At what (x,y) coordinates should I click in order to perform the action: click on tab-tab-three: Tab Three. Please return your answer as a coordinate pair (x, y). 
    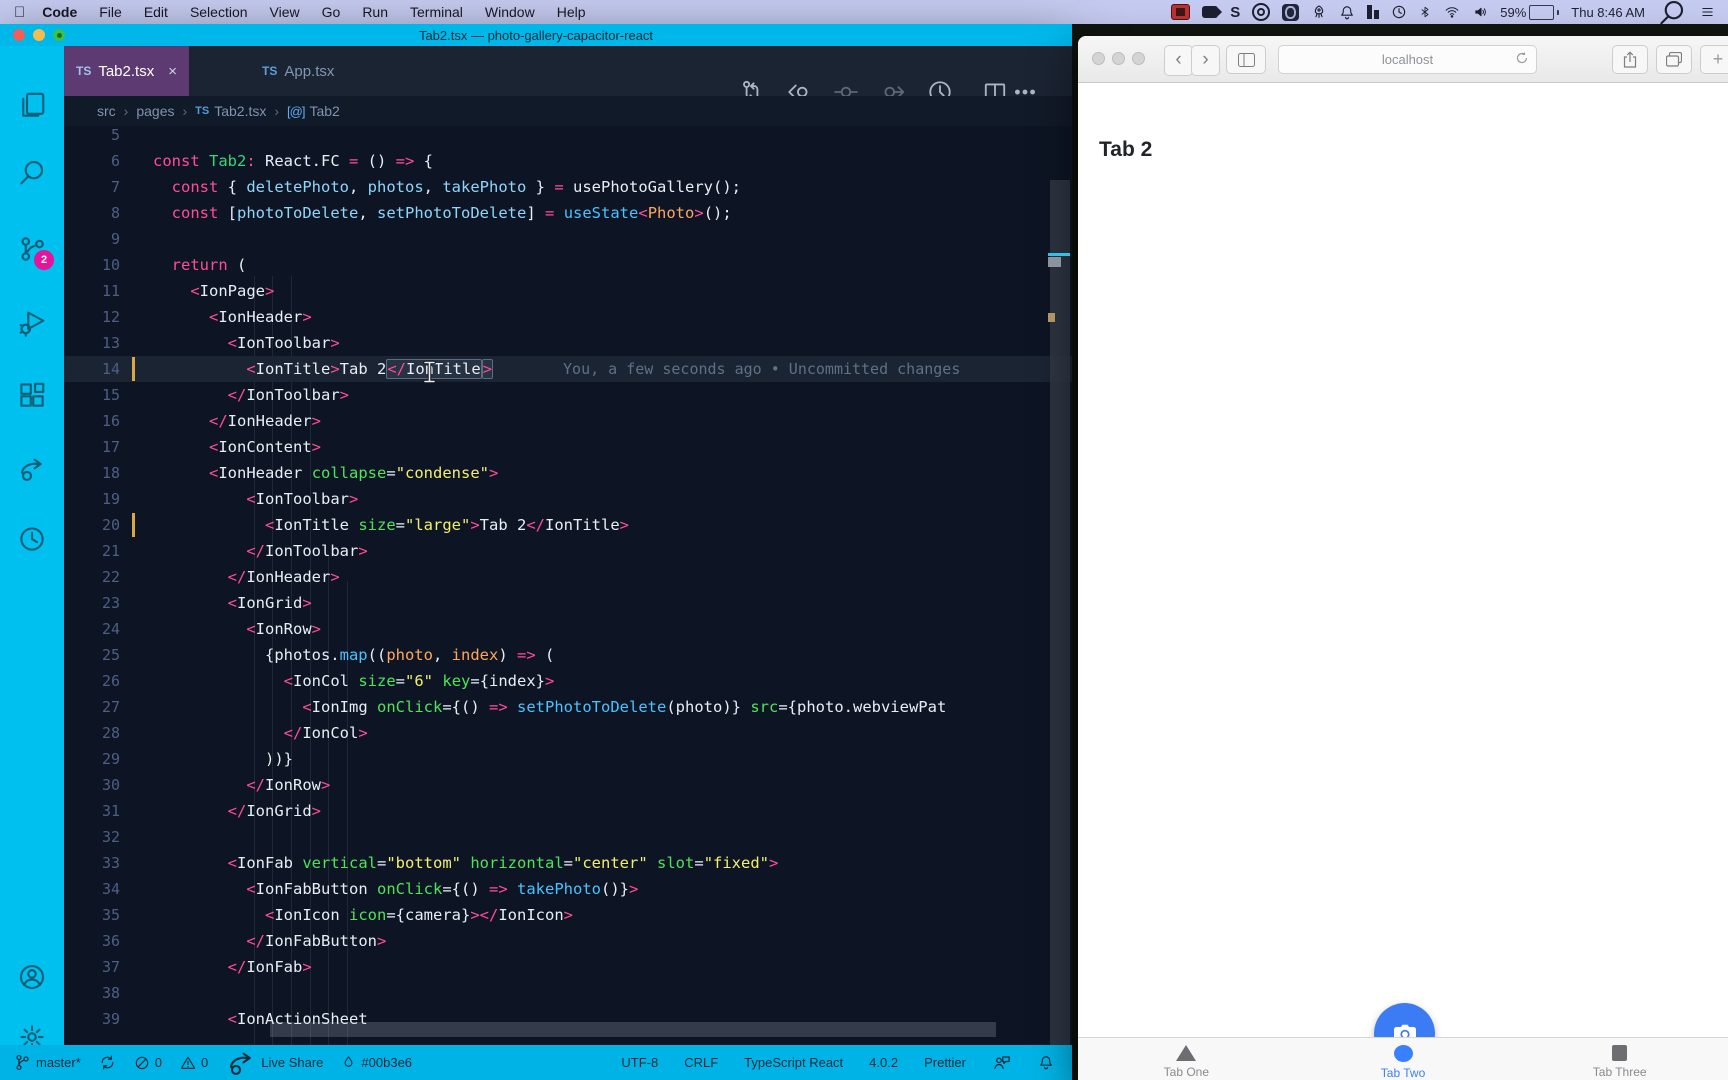
    Looking at the image, I should click on (1619, 1059).